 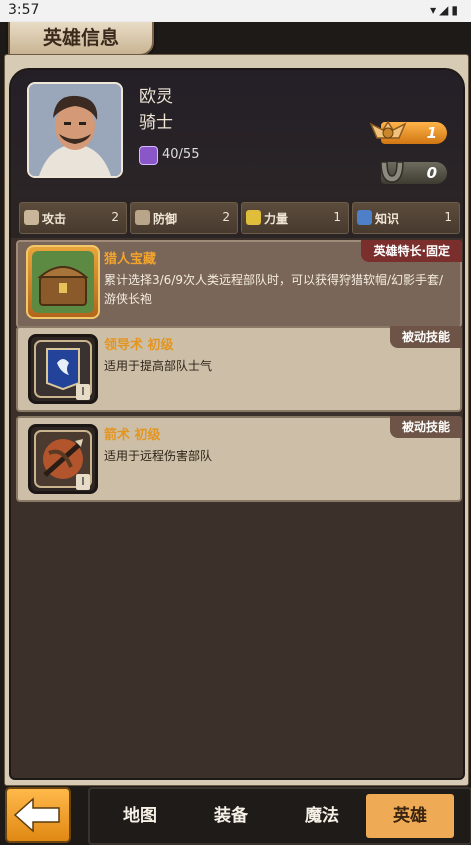 I want to click on attribute-stats: 攻击 2 防御 2 力量 1 知识 1, so click(x=237, y=218).